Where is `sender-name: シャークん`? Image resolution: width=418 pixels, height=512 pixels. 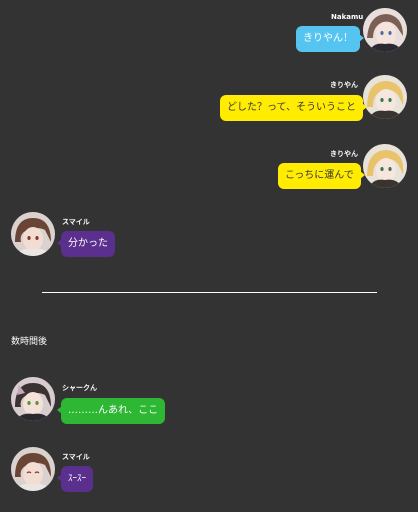
sender-name: シャークん is located at coordinates (79, 388).